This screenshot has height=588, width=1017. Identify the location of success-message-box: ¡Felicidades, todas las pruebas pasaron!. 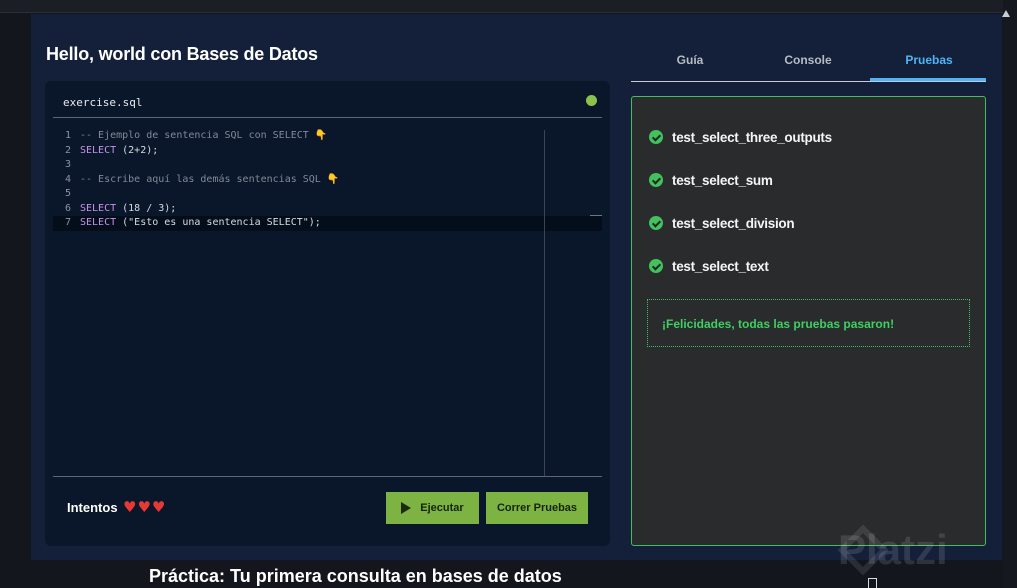
(808, 323).